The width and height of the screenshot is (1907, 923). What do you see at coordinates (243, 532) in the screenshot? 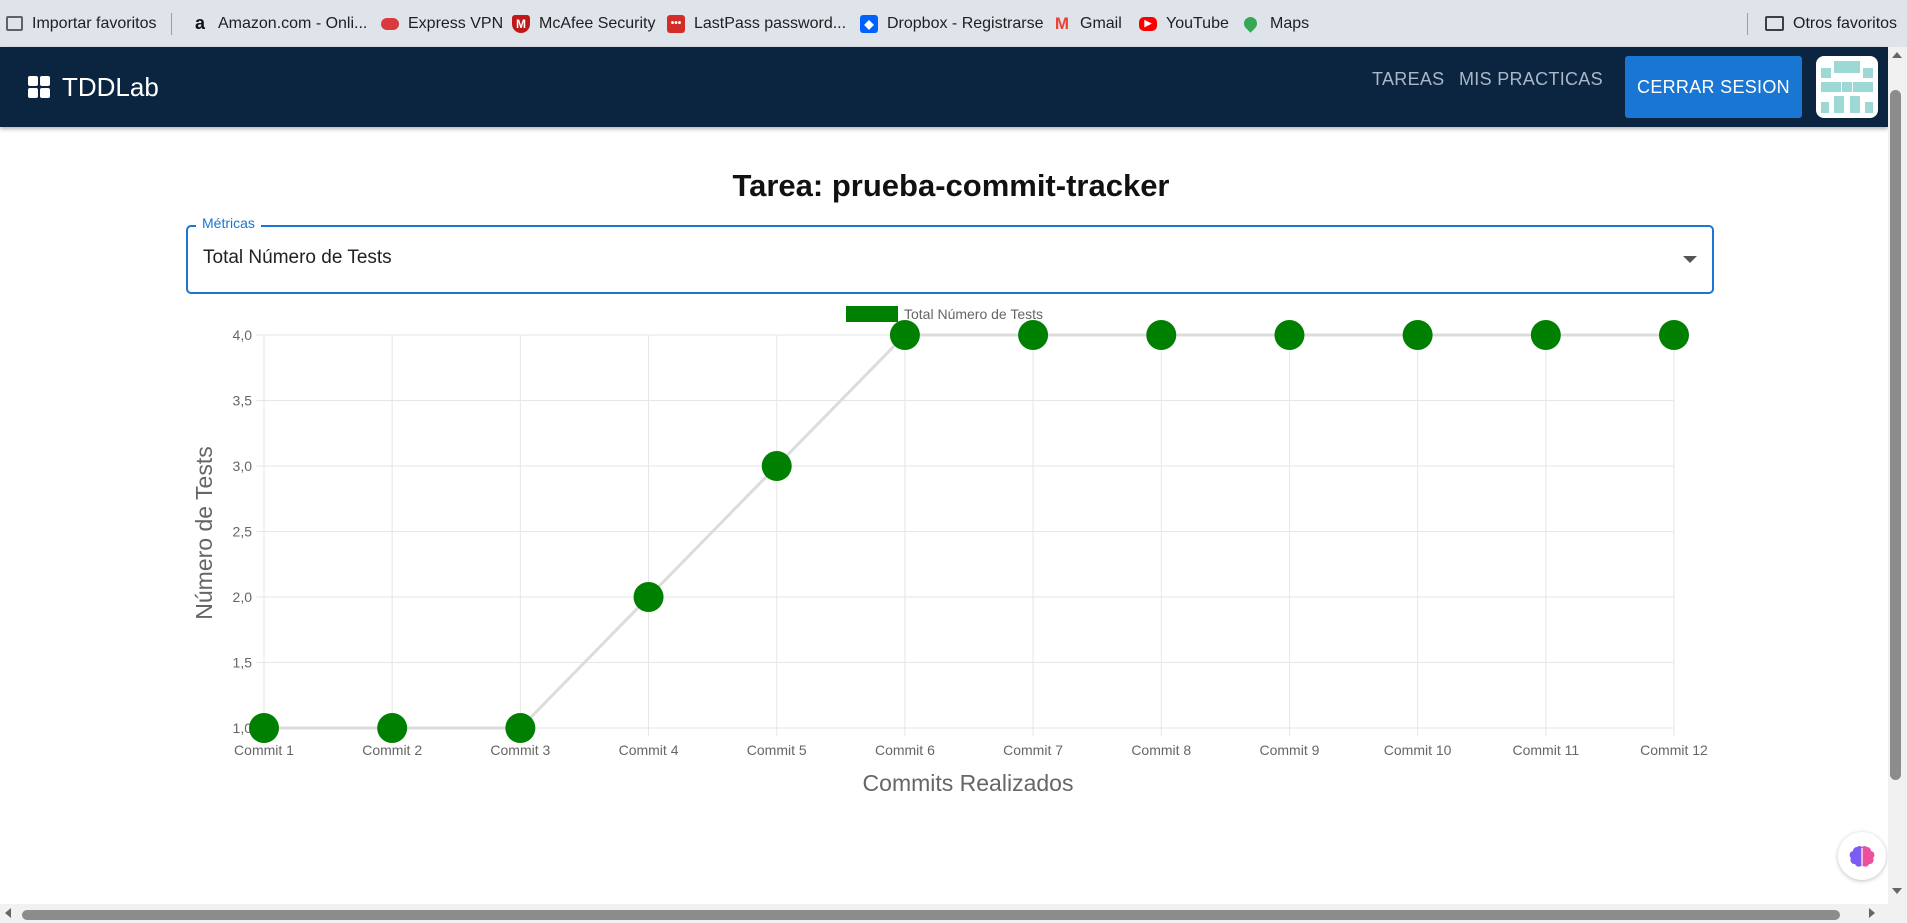
I see `y-tick-label: 2,5` at bounding box center [243, 532].